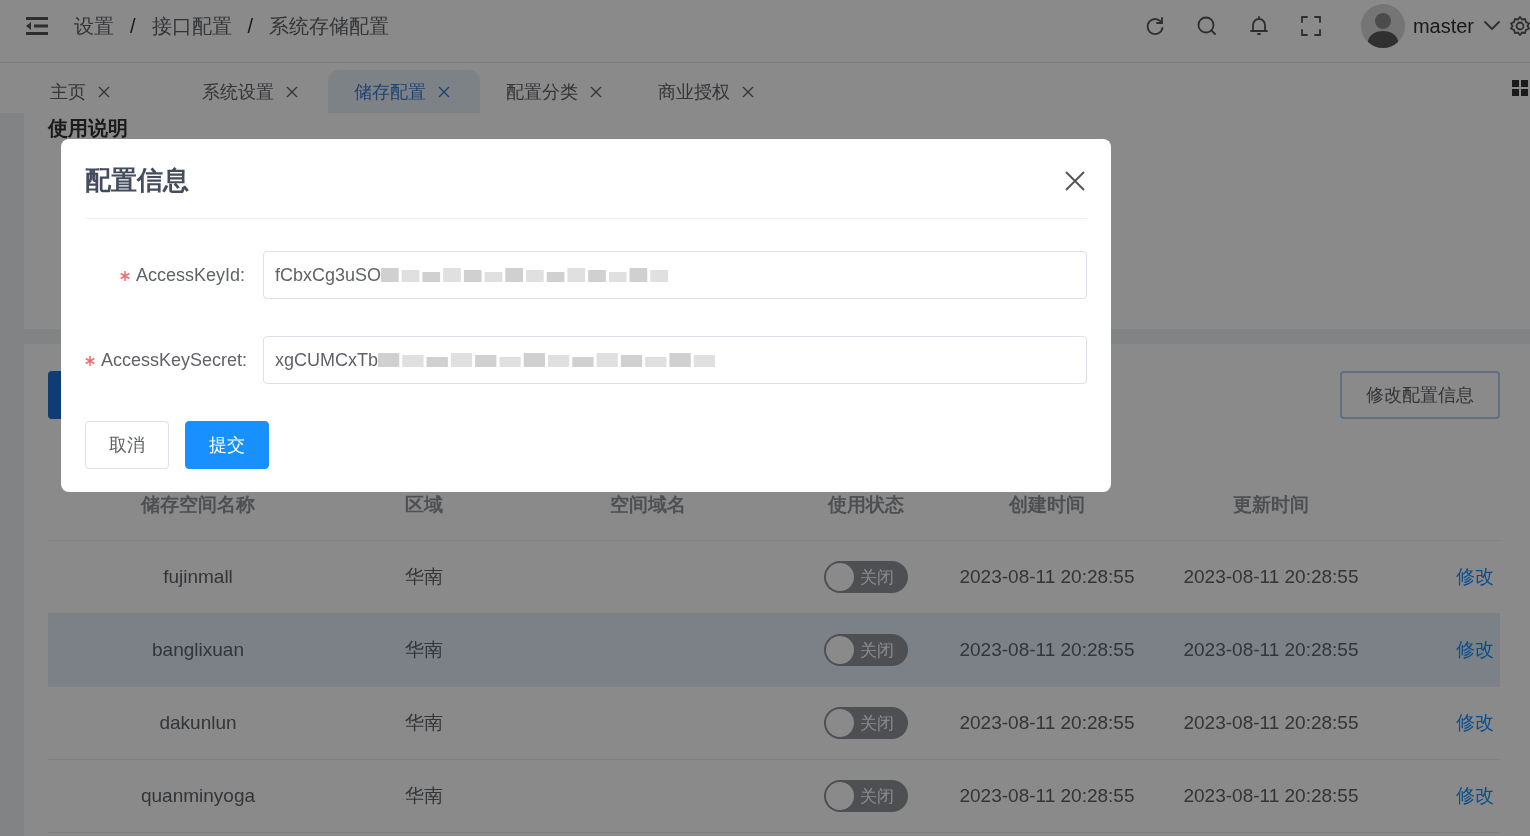 The width and height of the screenshot is (1530, 836). Describe the element at coordinates (198, 650) in the screenshot. I see `table-cell: banglixuan` at that location.